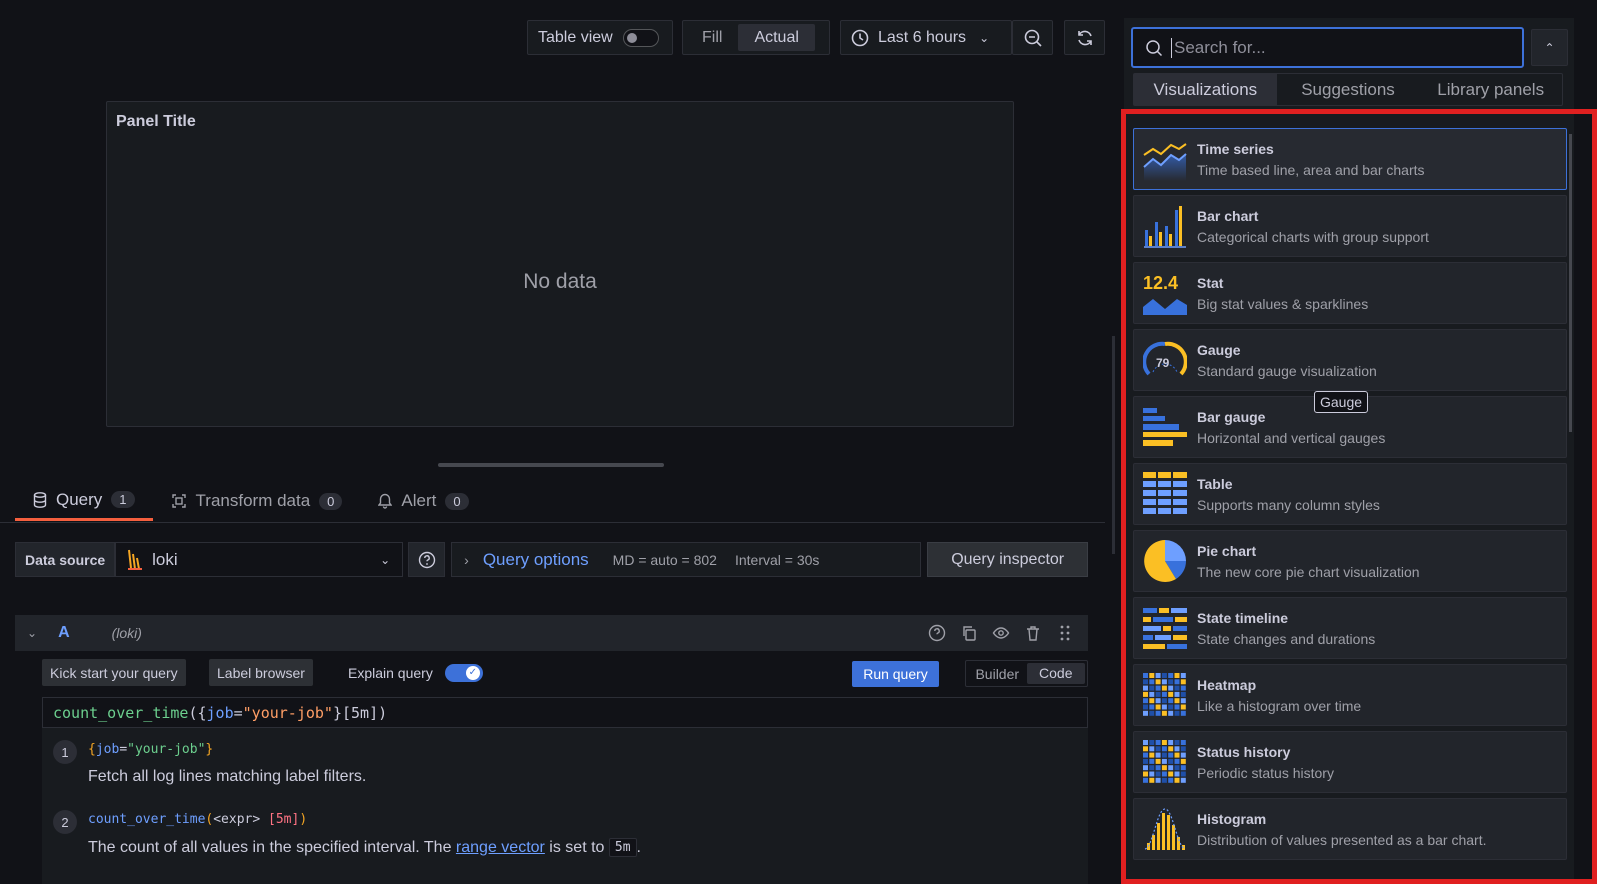 The image size is (1597, 884). What do you see at coordinates (1113, 445) in the screenshot?
I see `editor-scrollbar` at bounding box center [1113, 445].